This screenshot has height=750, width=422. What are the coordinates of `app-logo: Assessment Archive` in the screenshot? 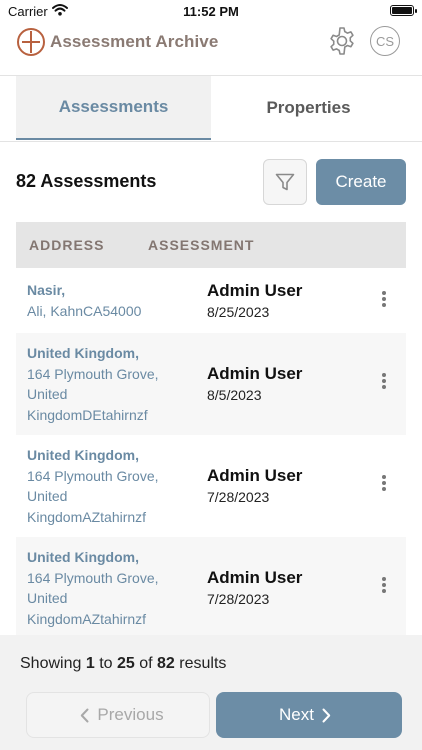 It's located at (117, 42).